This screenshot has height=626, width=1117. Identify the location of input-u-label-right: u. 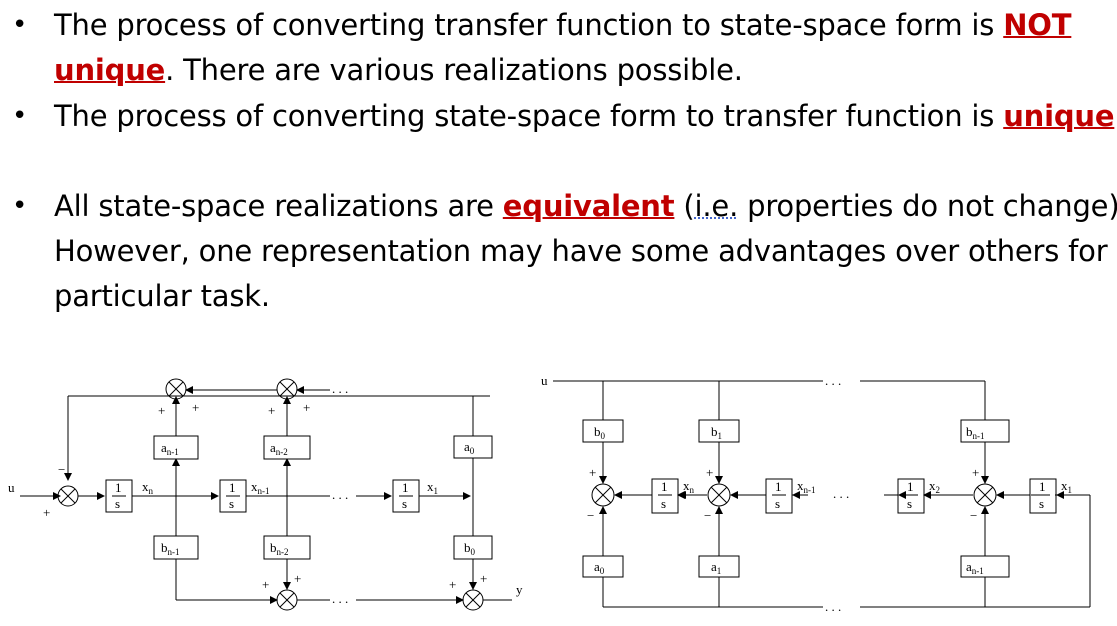
(544, 380).